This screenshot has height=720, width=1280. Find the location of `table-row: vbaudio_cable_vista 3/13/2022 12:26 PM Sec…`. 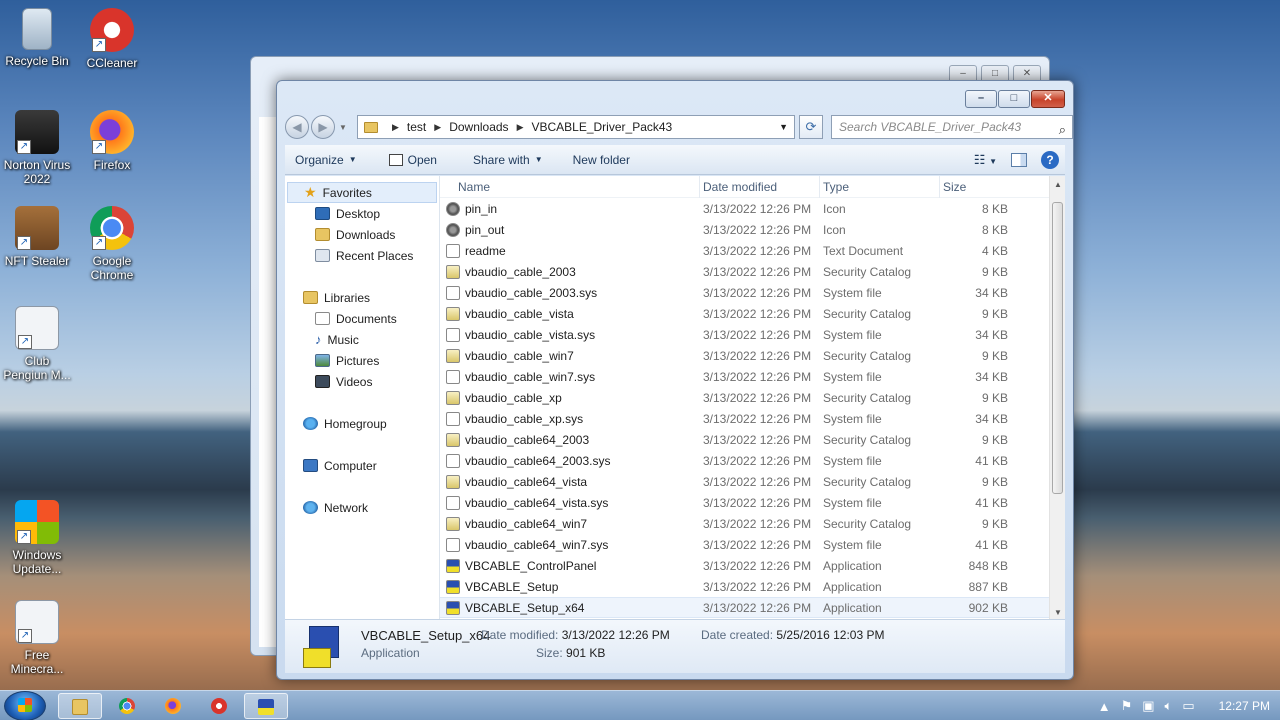

table-row: vbaudio_cable_vista 3/13/2022 12:26 PM Sec… is located at coordinates (752, 313).